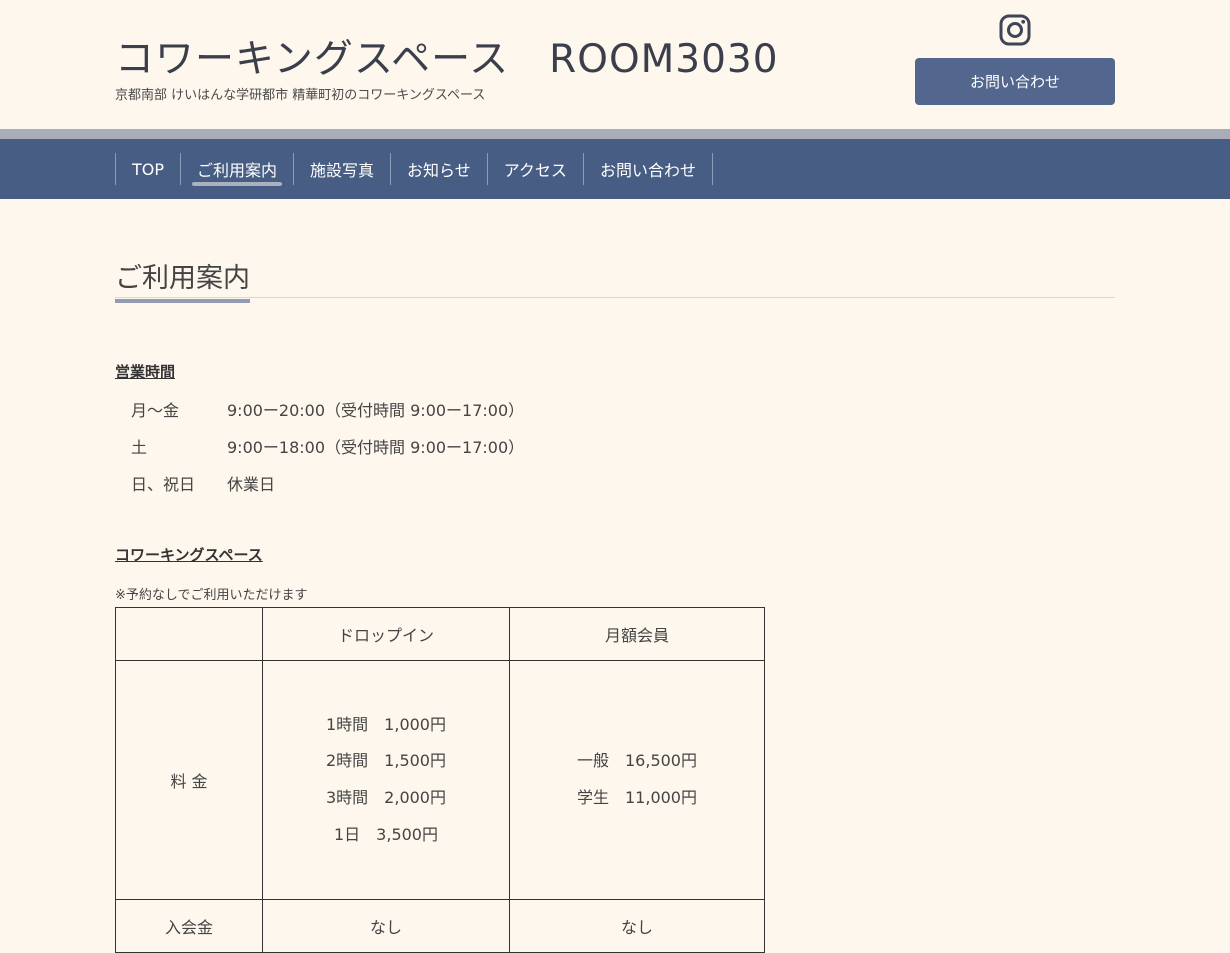 The width and height of the screenshot is (1230, 953). What do you see at coordinates (189, 555) in the screenshot?
I see `coworking-title: コワーキングスペース` at bounding box center [189, 555].